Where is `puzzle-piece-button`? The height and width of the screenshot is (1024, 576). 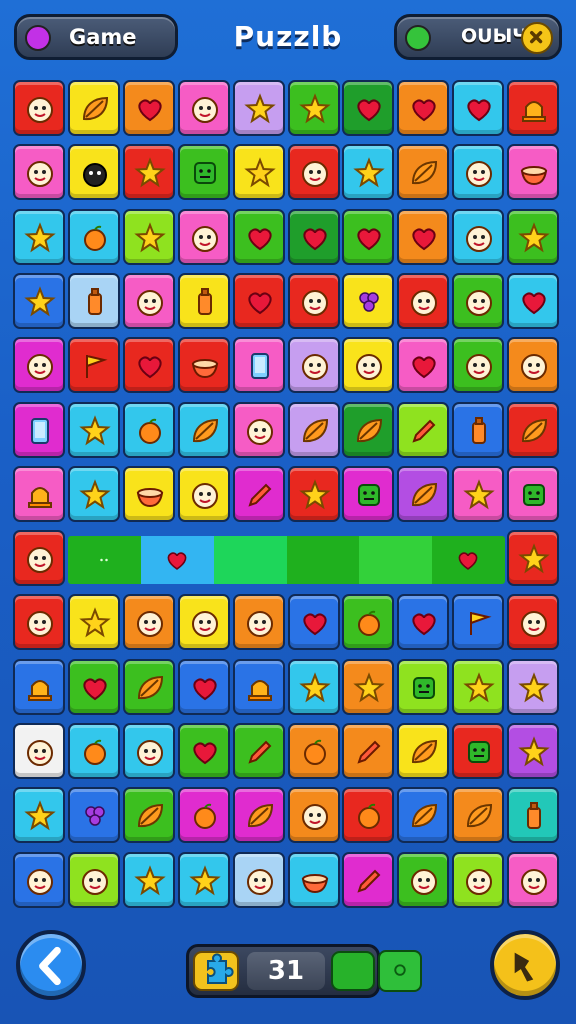
puzzle-piece-button is located at coordinates (216, 971).